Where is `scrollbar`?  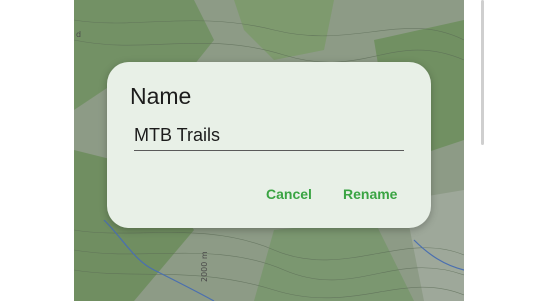 scrollbar is located at coordinates (482, 72).